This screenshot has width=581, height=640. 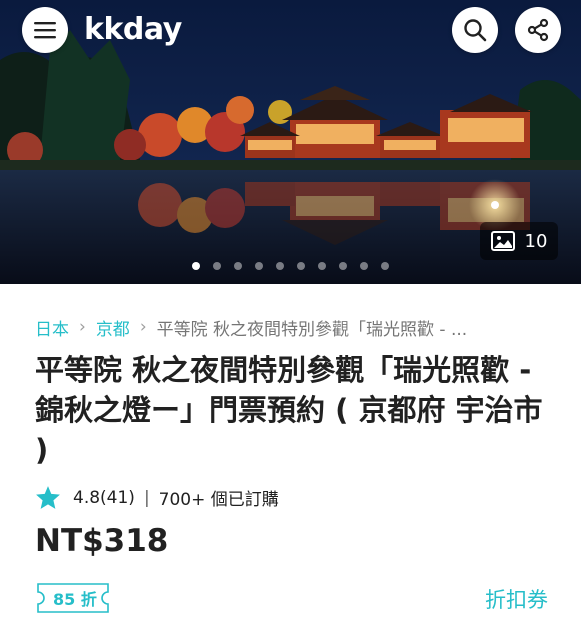 I want to click on menu-button, so click(x=45, y=30).